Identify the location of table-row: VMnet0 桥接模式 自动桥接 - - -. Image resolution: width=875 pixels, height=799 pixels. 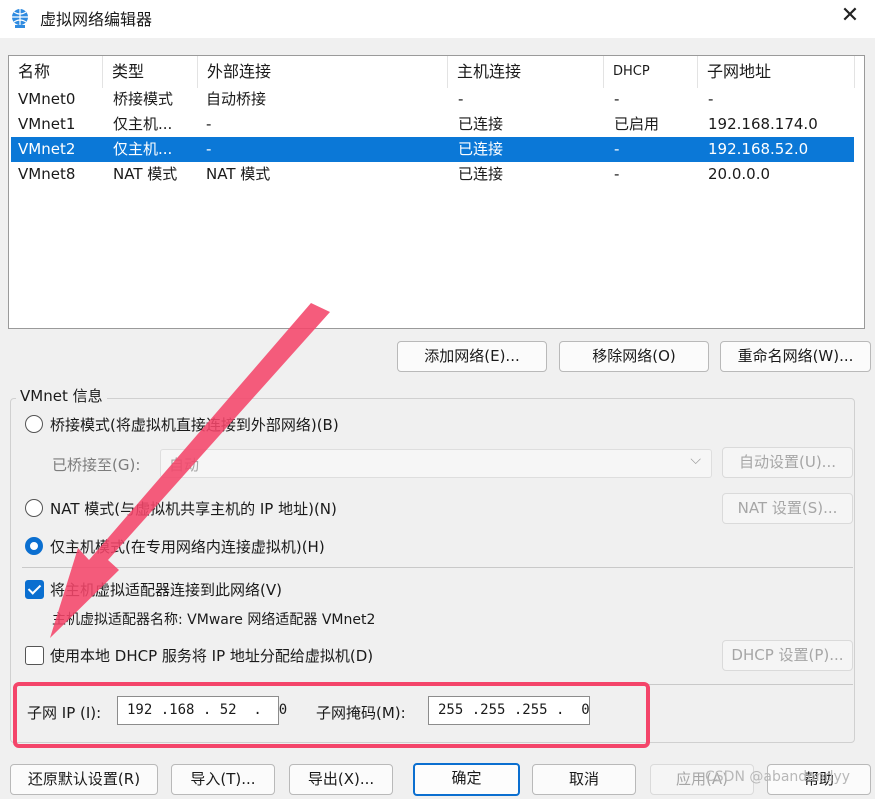
(432, 99).